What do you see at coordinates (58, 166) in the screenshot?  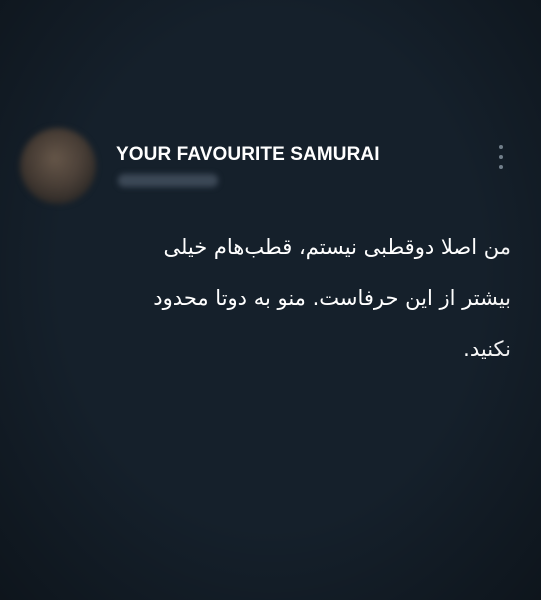 I see `avatar` at bounding box center [58, 166].